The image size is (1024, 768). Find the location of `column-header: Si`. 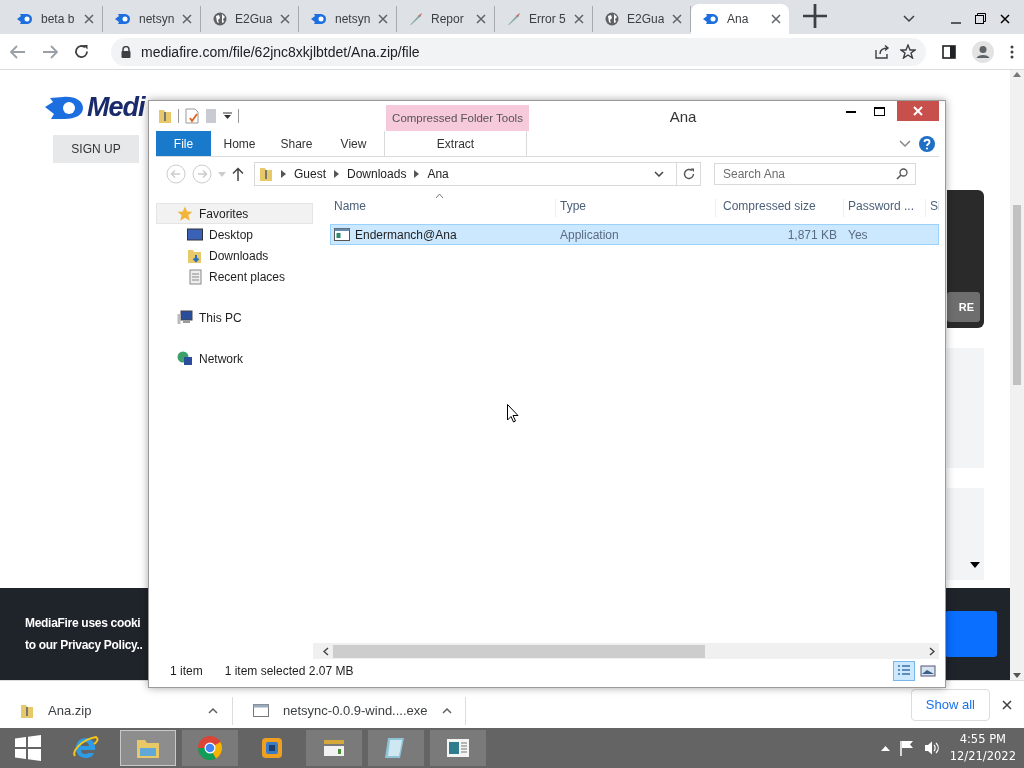

column-header: Si is located at coordinates (932, 208).